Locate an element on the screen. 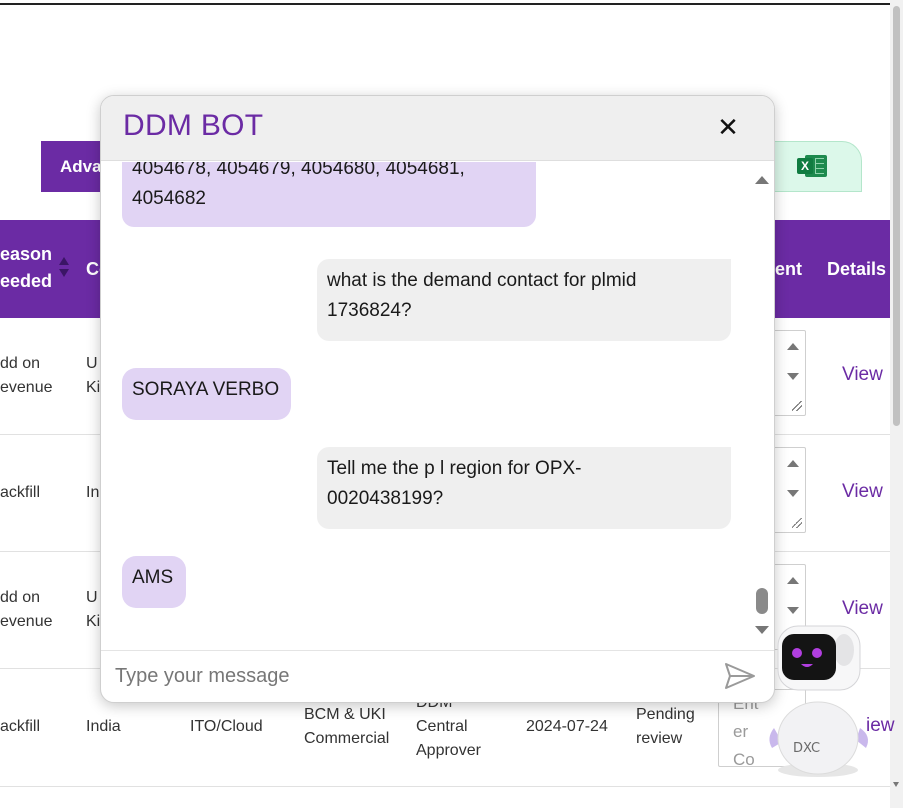 The width and height of the screenshot is (903, 808). export-excel-button: X is located at coordinates (811, 166).